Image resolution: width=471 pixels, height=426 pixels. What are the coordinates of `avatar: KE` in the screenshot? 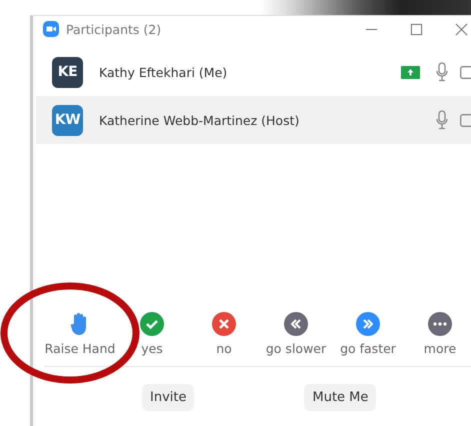 It's located at (67, 72).